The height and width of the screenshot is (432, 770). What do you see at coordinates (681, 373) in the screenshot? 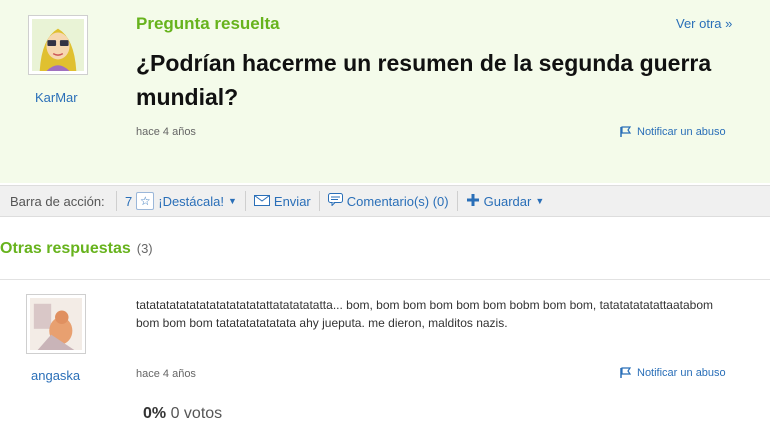
I see `report-answer-label: Notificar un abuso` at bounding box center [681, 373].